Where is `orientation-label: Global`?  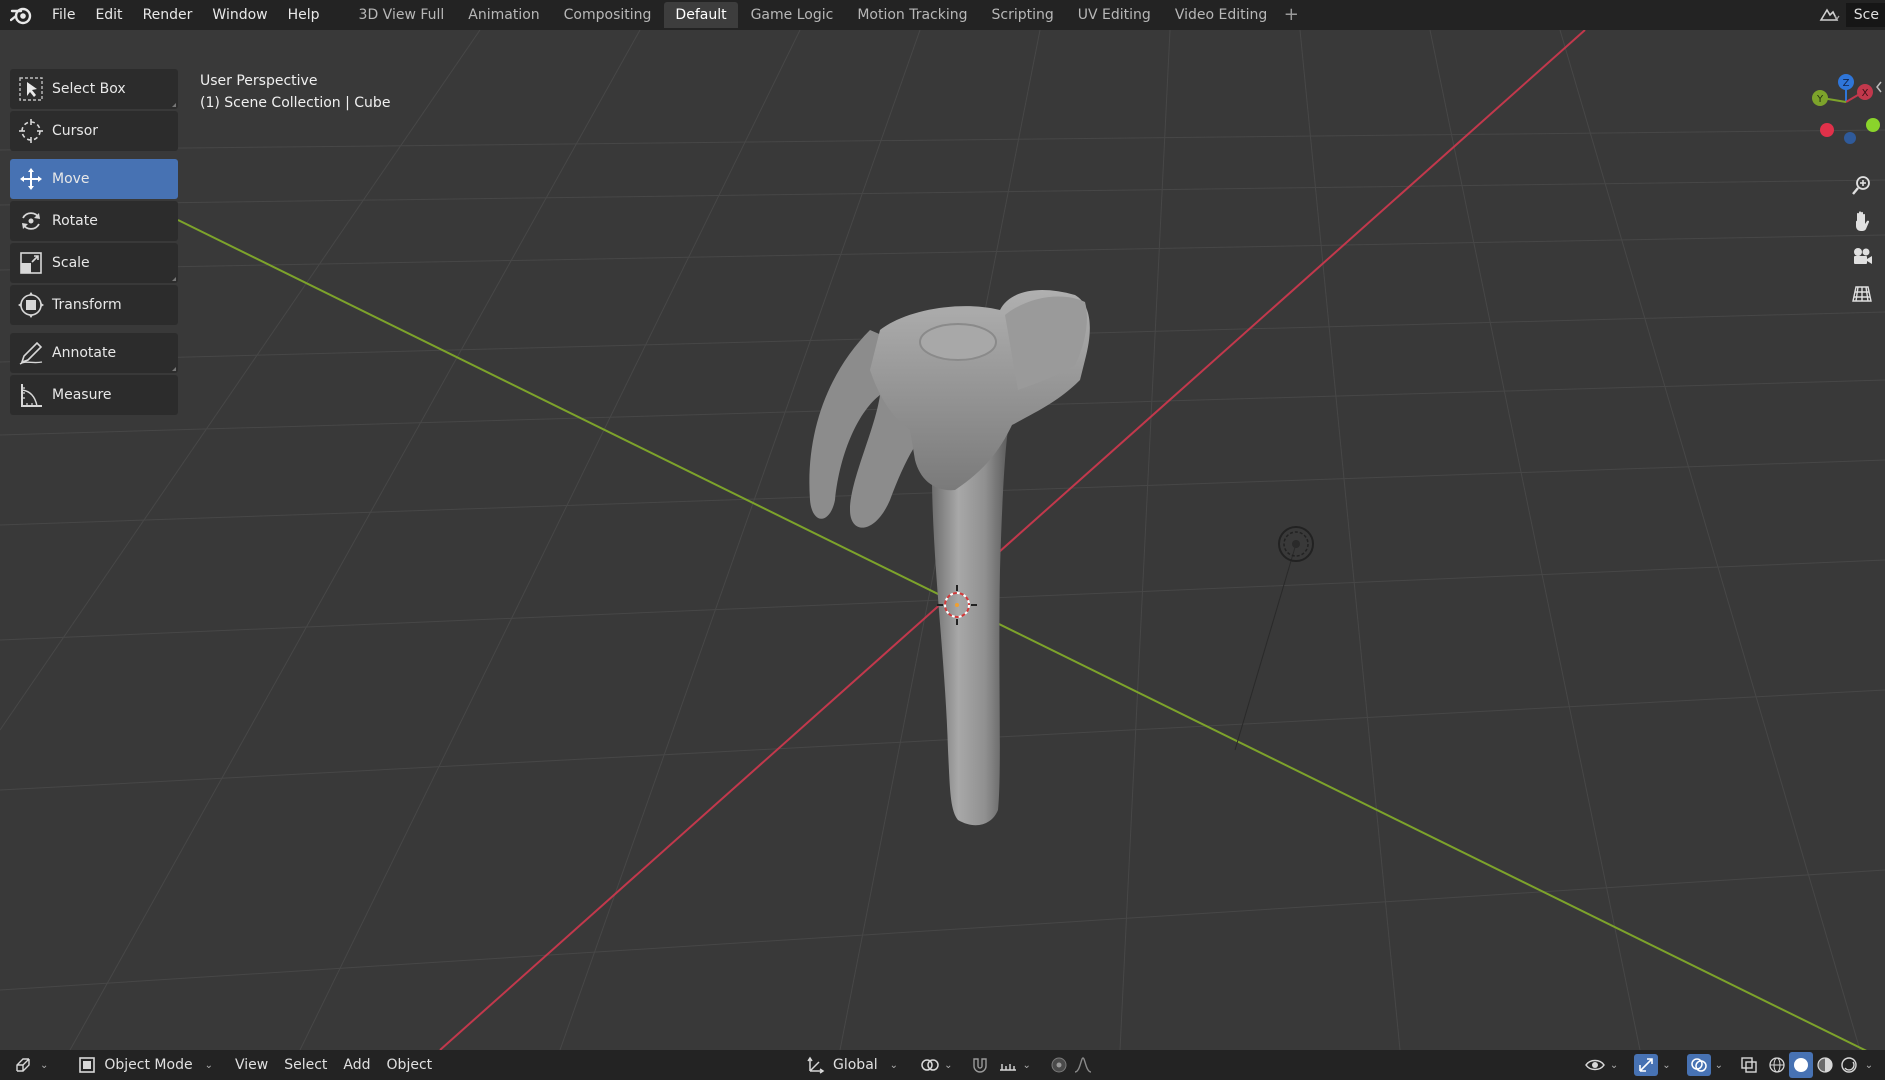
orientation-label: Global is located at coordinates (855, 1065).